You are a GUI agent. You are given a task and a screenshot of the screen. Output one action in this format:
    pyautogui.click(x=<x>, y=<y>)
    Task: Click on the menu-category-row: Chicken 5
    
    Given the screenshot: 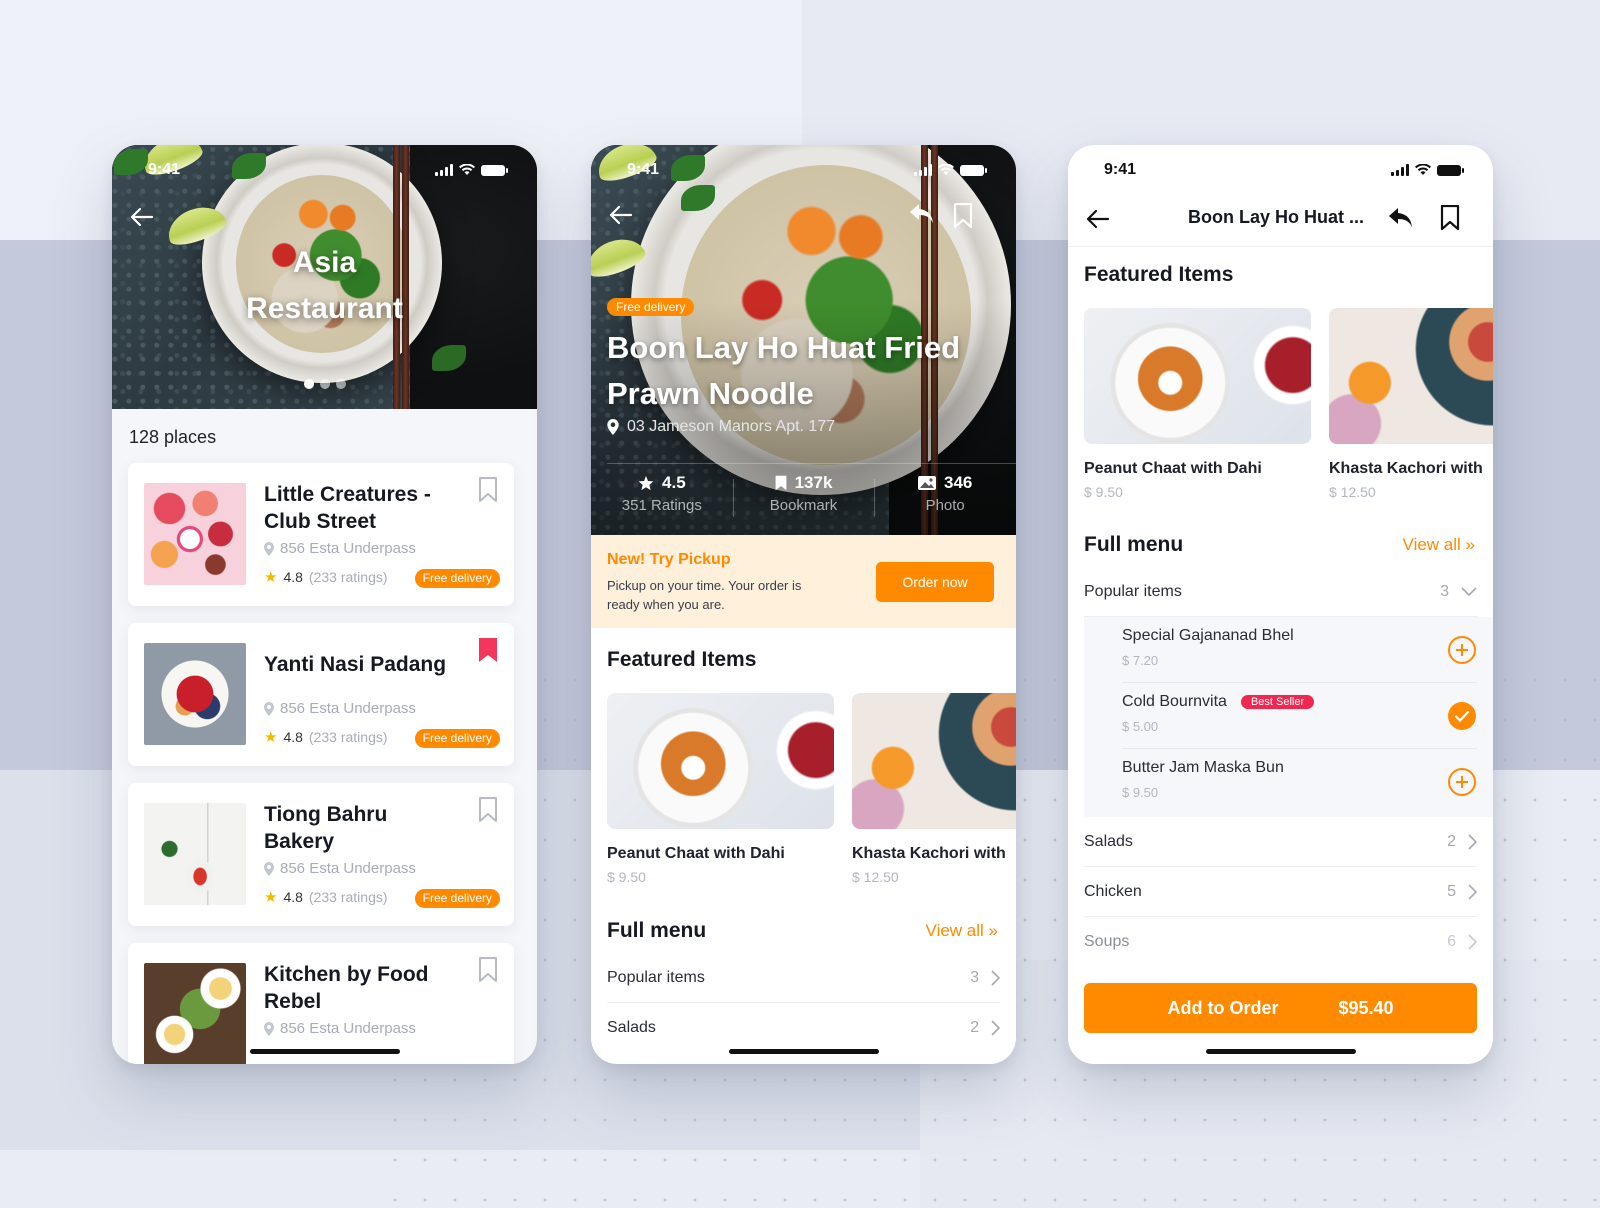 What is the action you would take?
    pyautogui.click(x=1280, y=892)
    